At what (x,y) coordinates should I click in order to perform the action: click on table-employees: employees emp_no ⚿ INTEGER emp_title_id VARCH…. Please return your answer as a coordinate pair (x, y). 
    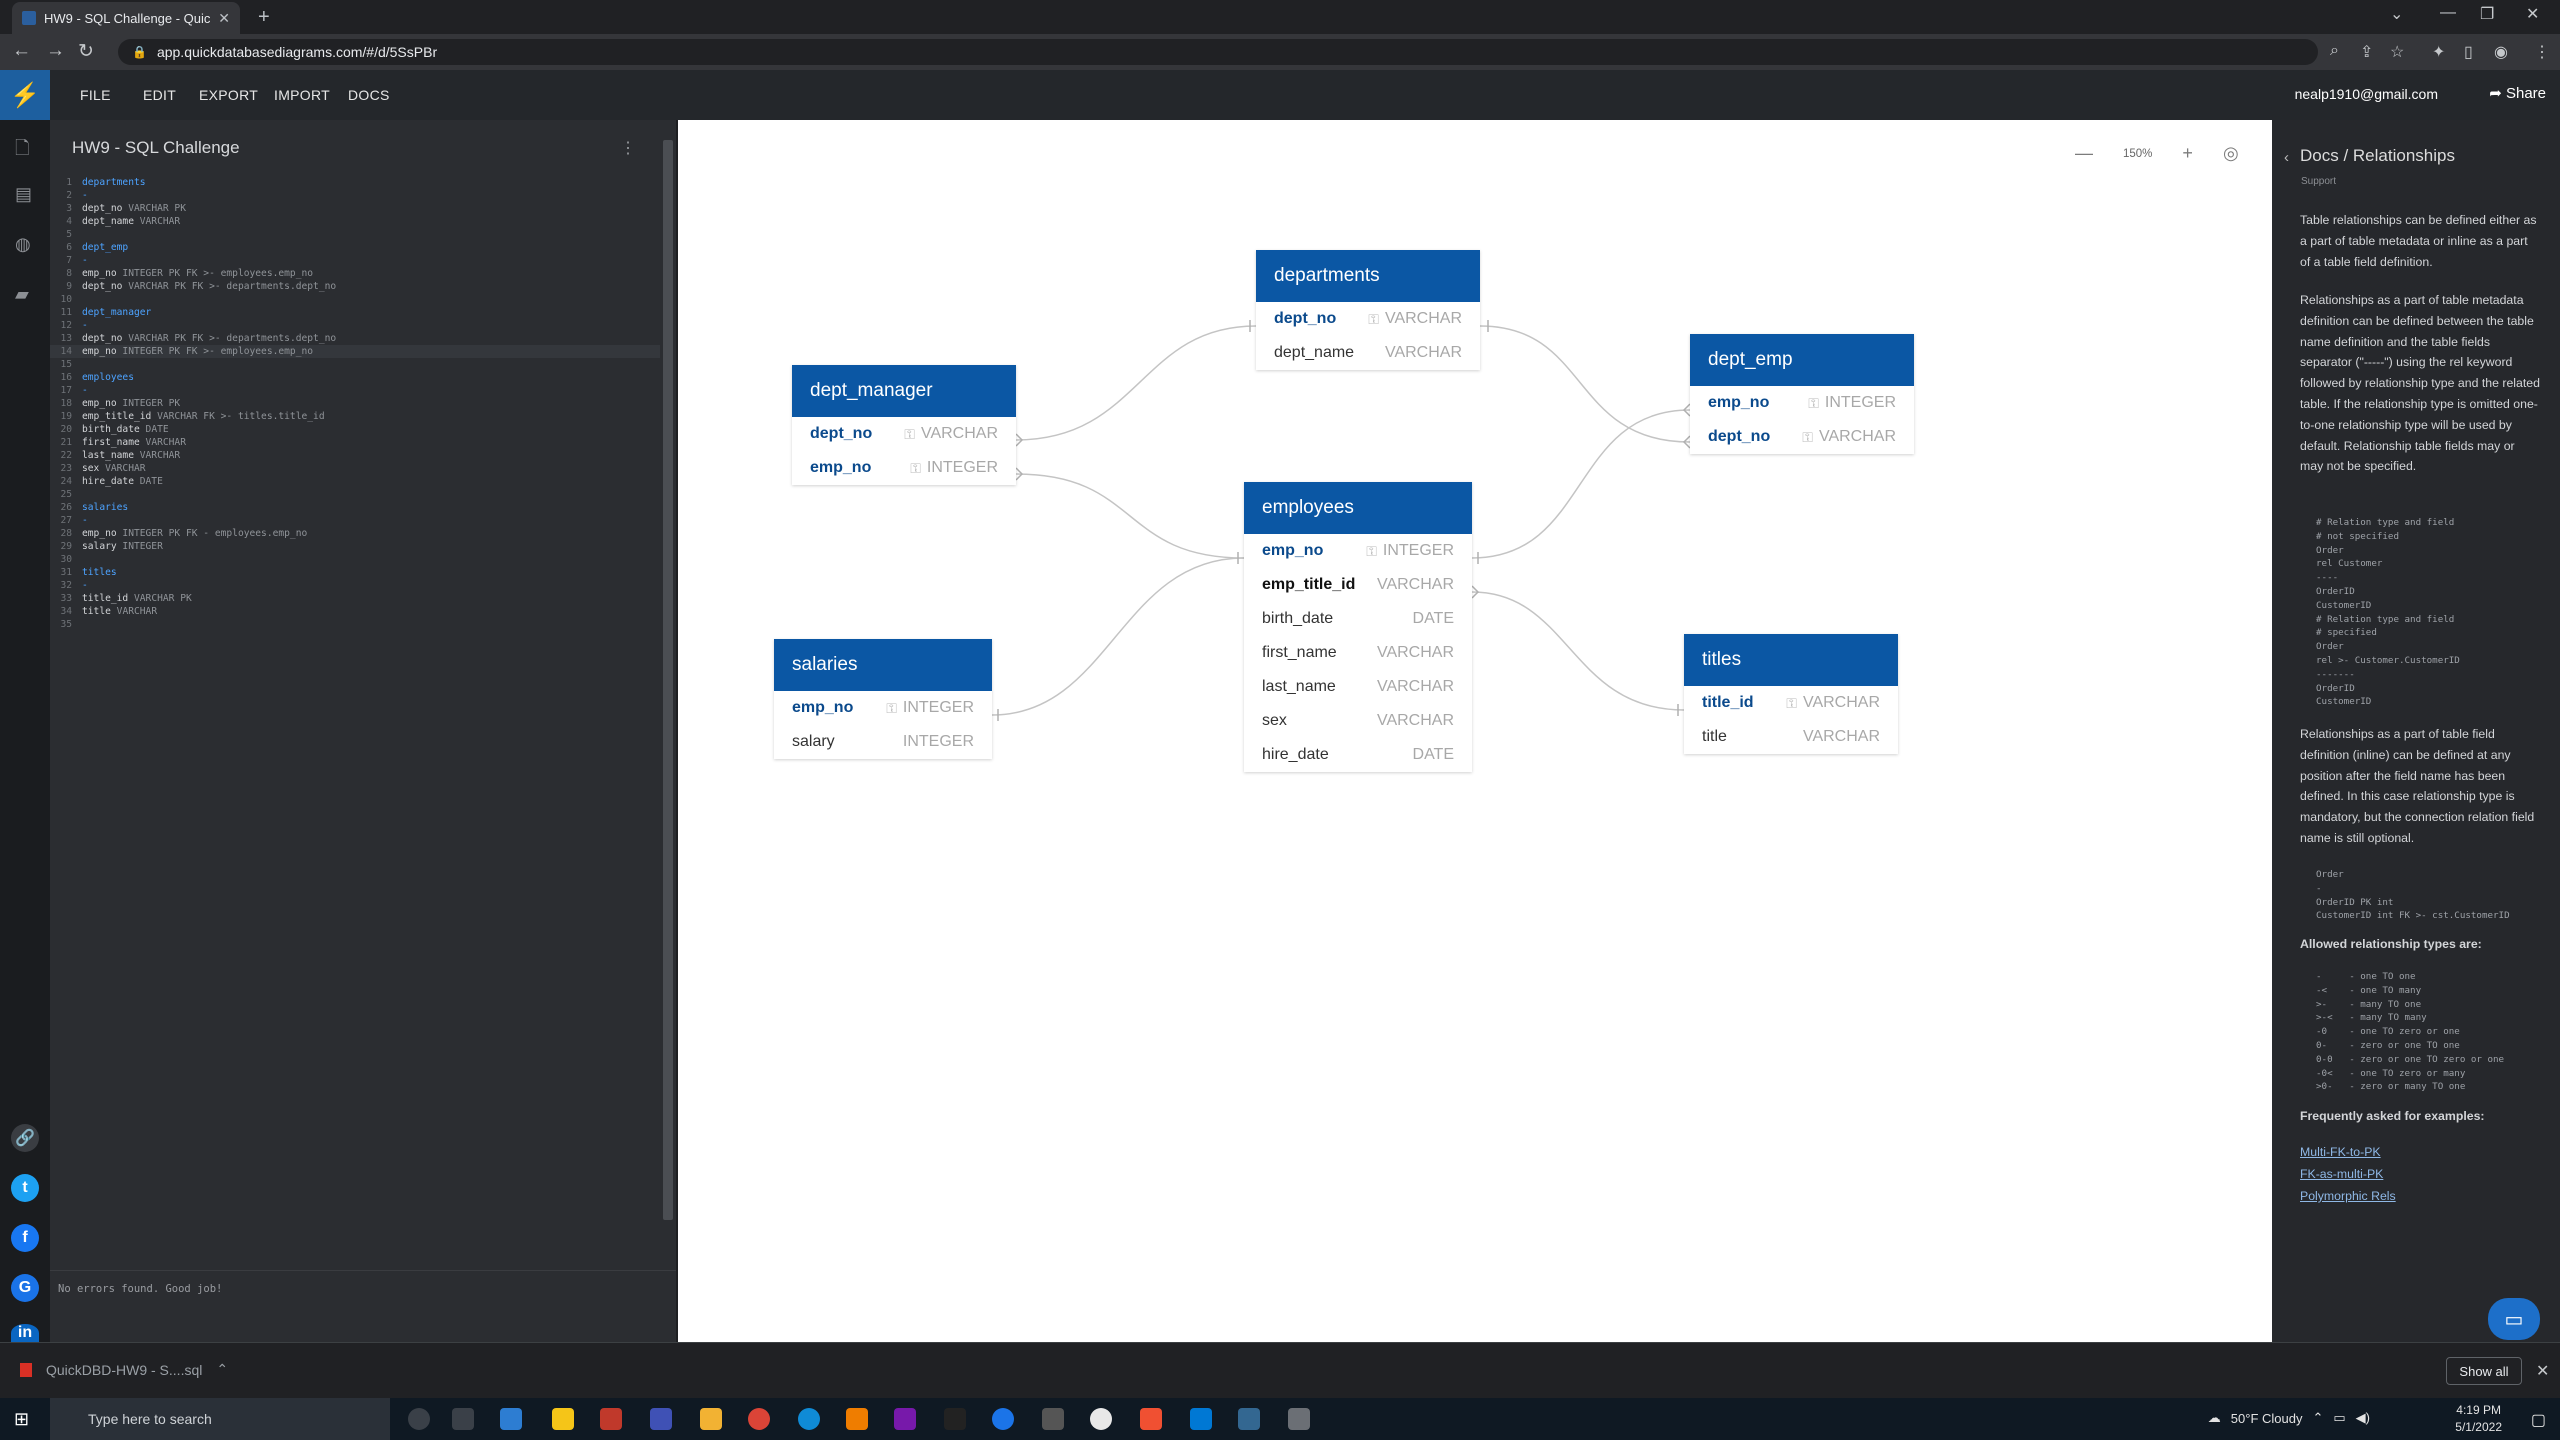
    Looking at the image, I should click on (1358, 627).